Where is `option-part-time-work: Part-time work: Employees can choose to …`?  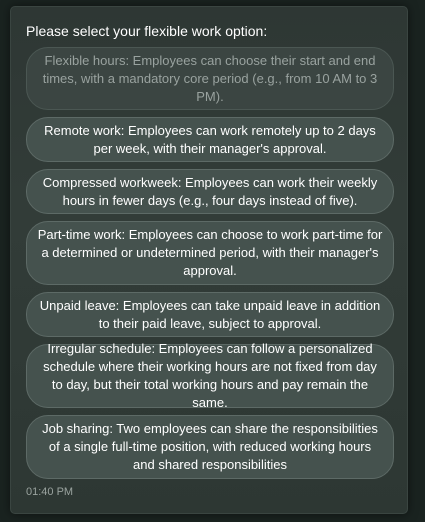
option-part-time-work: Part-time work: Employees can choose to … is located at coordinates (210, 253).